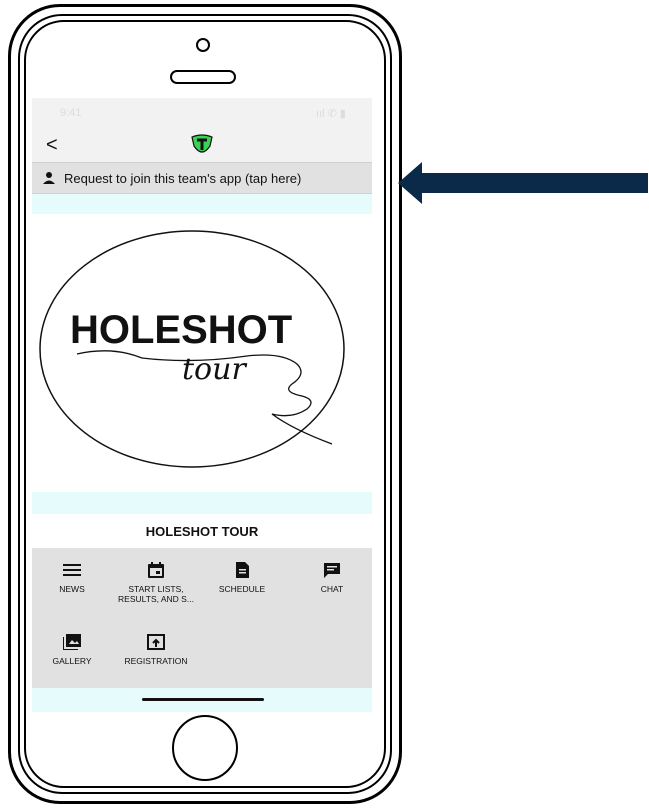  Describe the element at coordinates (331, 114) in the screenshot. I see `status-icons: ııl ✆ ▮` at that location.